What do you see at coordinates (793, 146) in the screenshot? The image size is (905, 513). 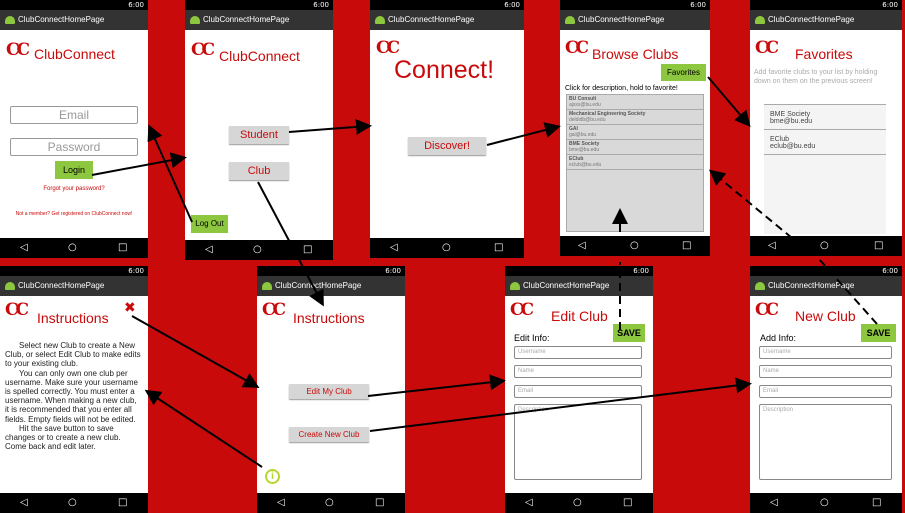 I see `favorite-email: eclub@bu.edu` at bounding box center [793, 146].